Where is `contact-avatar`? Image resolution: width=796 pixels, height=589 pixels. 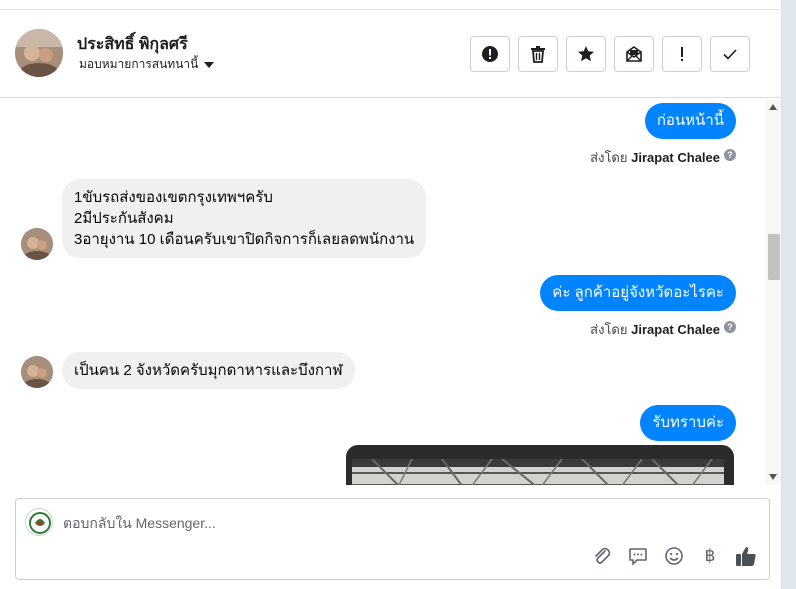
contact-avatar is located at coordinates (39, 53).